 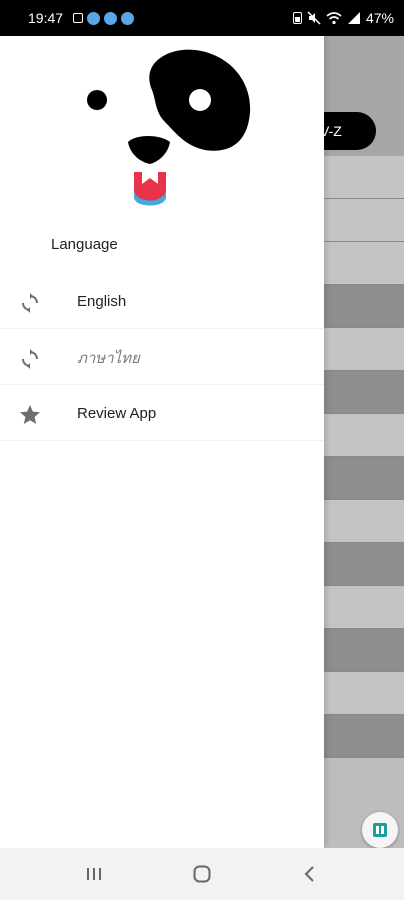 I want to click on signal-icon, so click(x=353, y=18).